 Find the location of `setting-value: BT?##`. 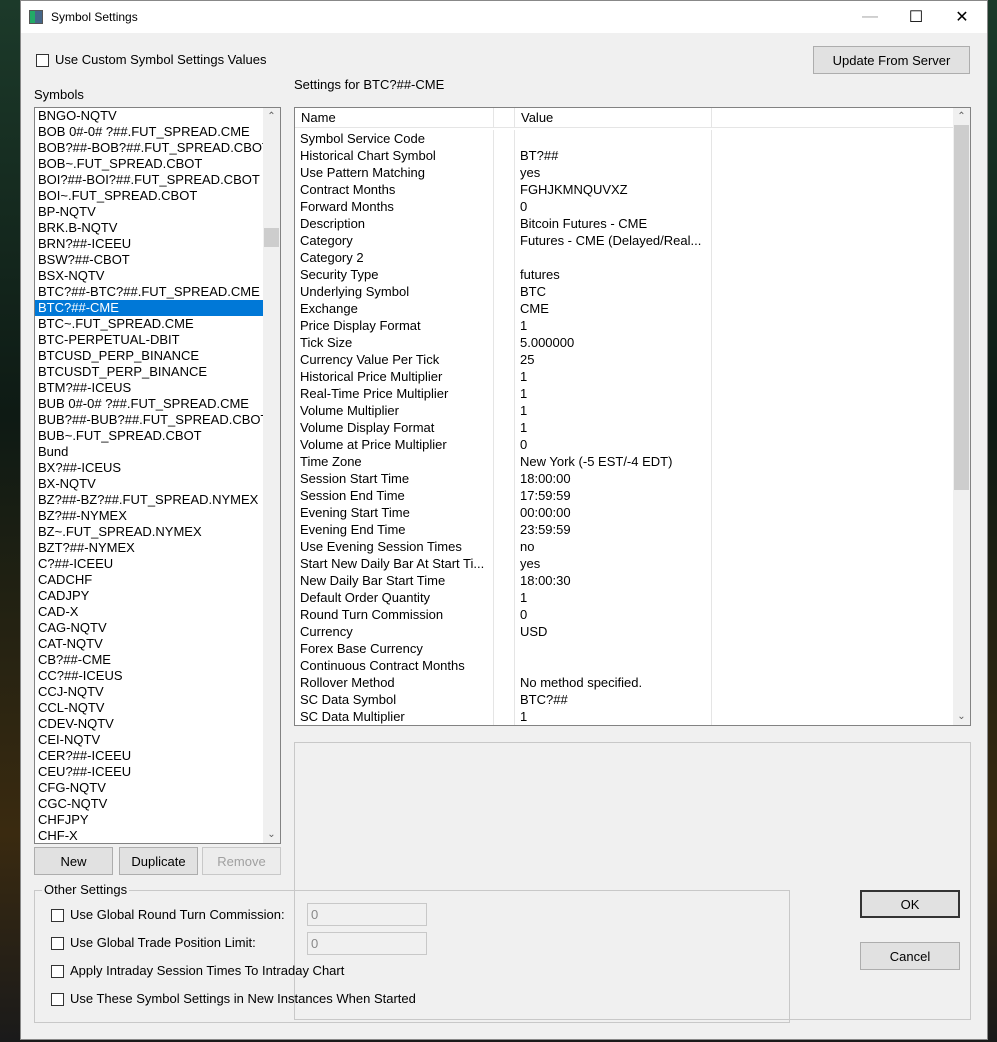

setting-value: BT?## is located at coordinates (613, 155).